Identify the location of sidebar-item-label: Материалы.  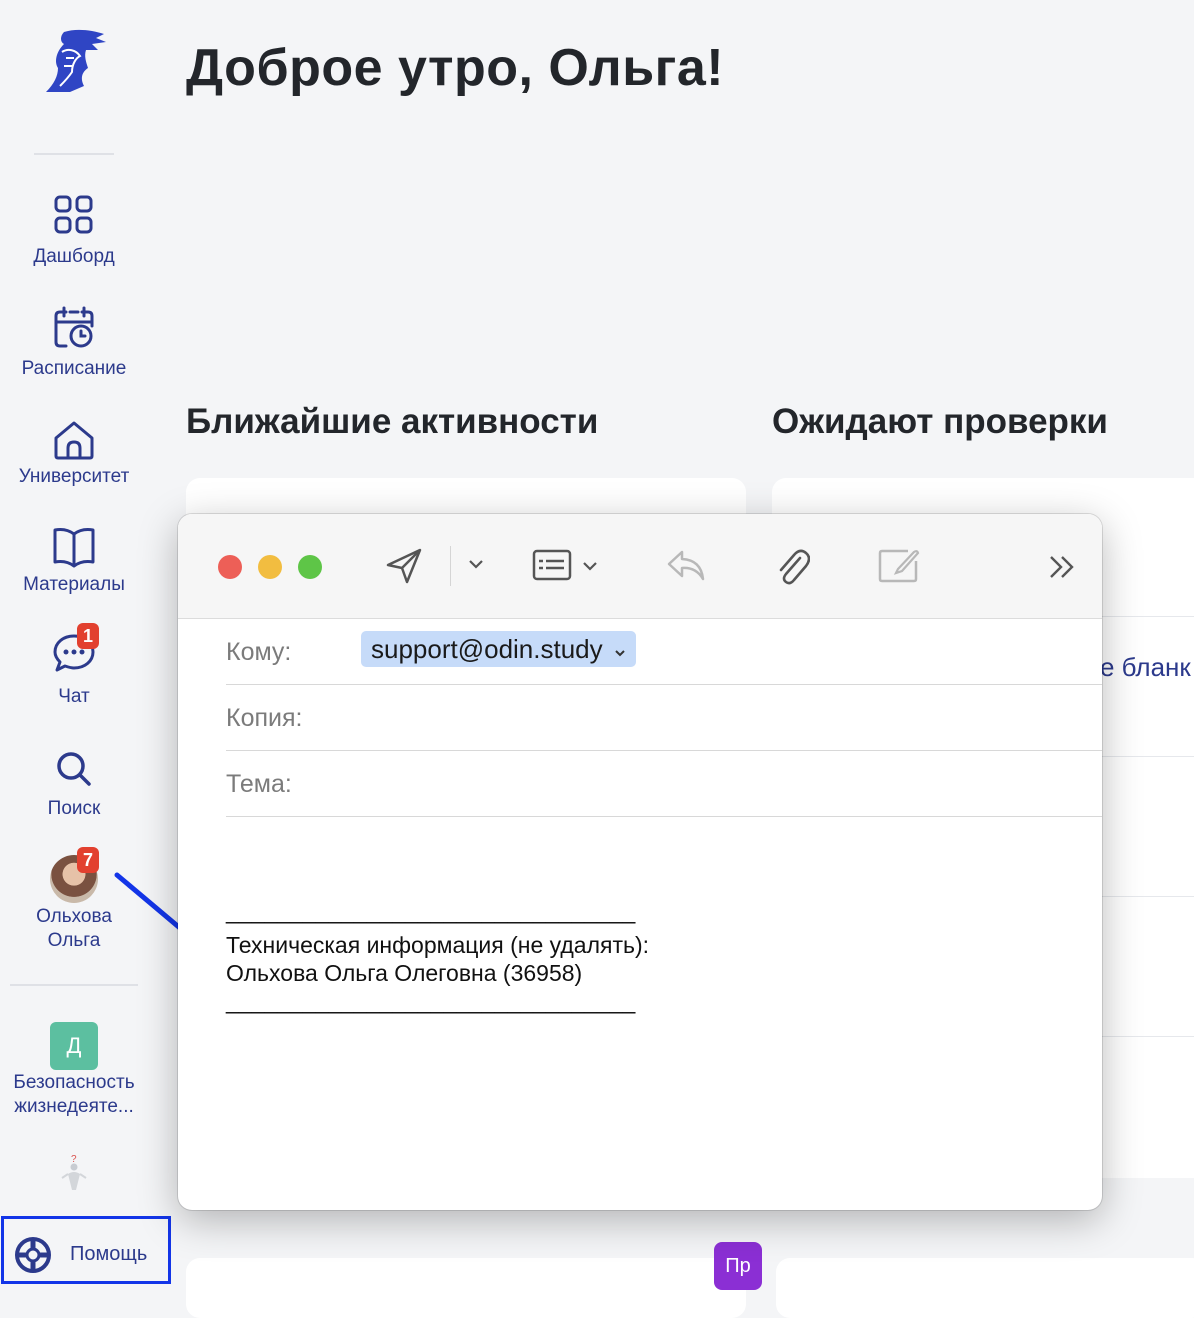
(74, 584).